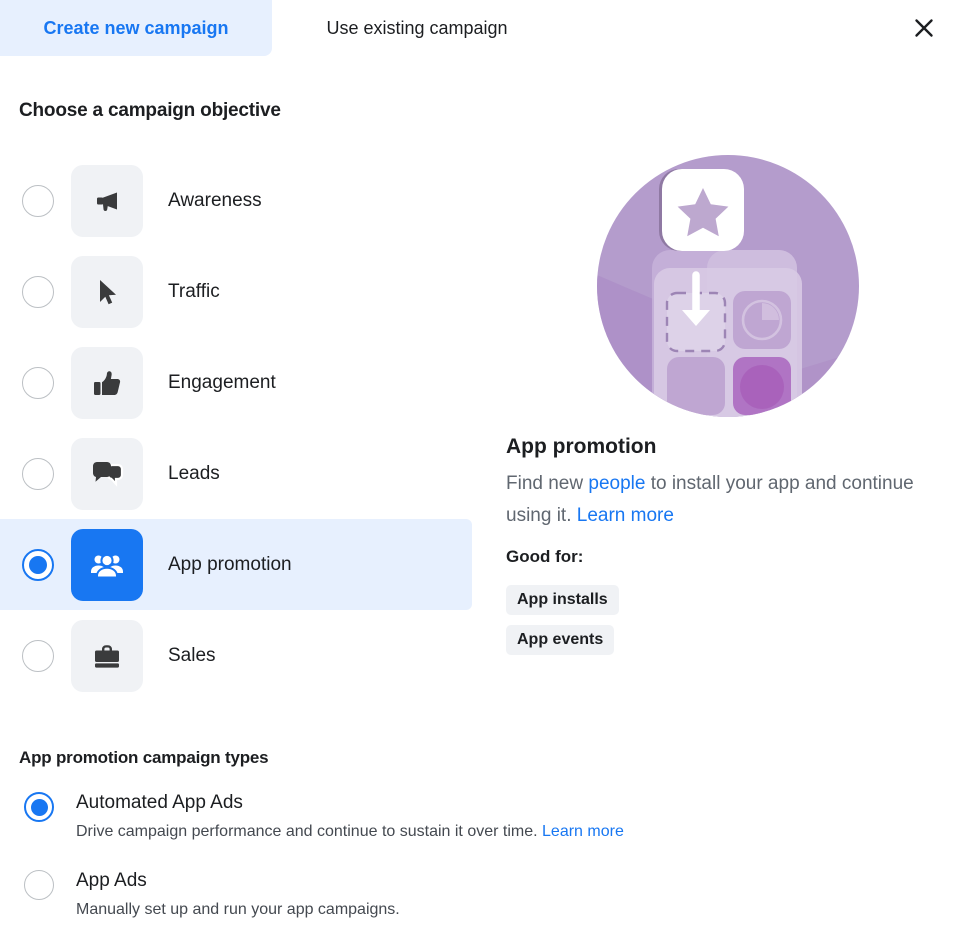  Describe the element at coordinates (581, 446) in the screenshot. I see `detail-title: App promotion` at that location.